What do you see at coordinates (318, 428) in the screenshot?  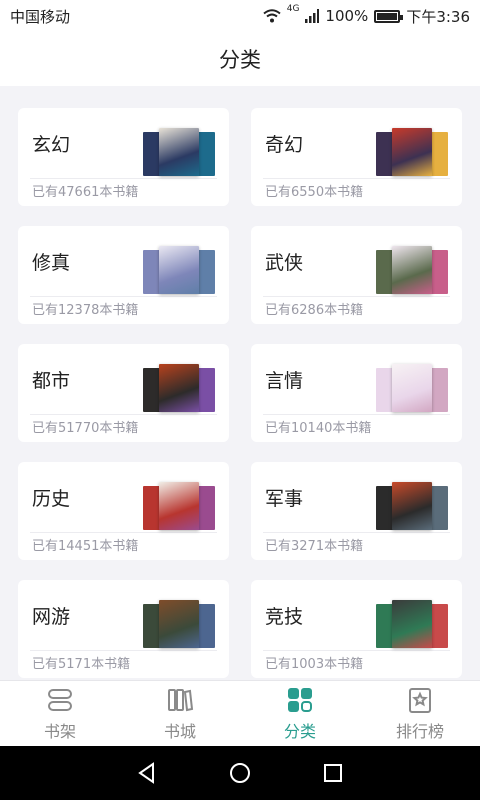 I see `book-count: 已有10140本书籍` at bounding box center [318, 428].